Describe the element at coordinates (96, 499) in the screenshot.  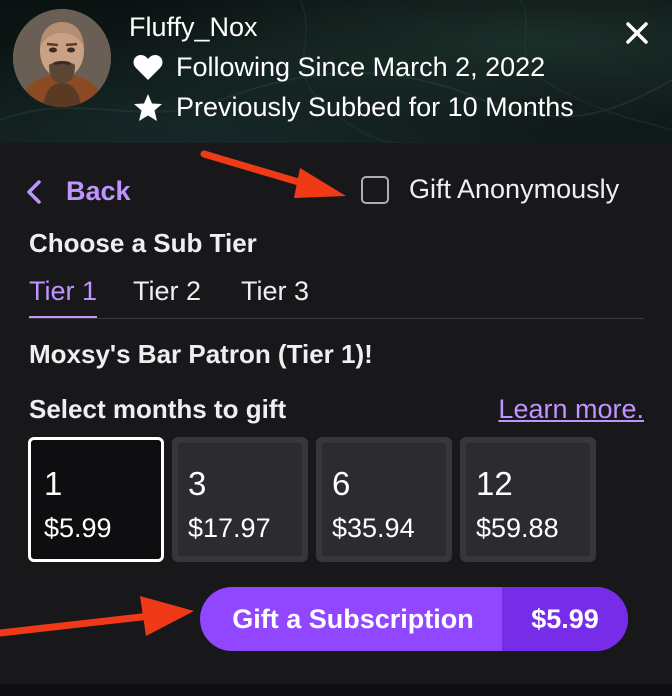
I see `month-option-1: 1 $5.99` at that location.